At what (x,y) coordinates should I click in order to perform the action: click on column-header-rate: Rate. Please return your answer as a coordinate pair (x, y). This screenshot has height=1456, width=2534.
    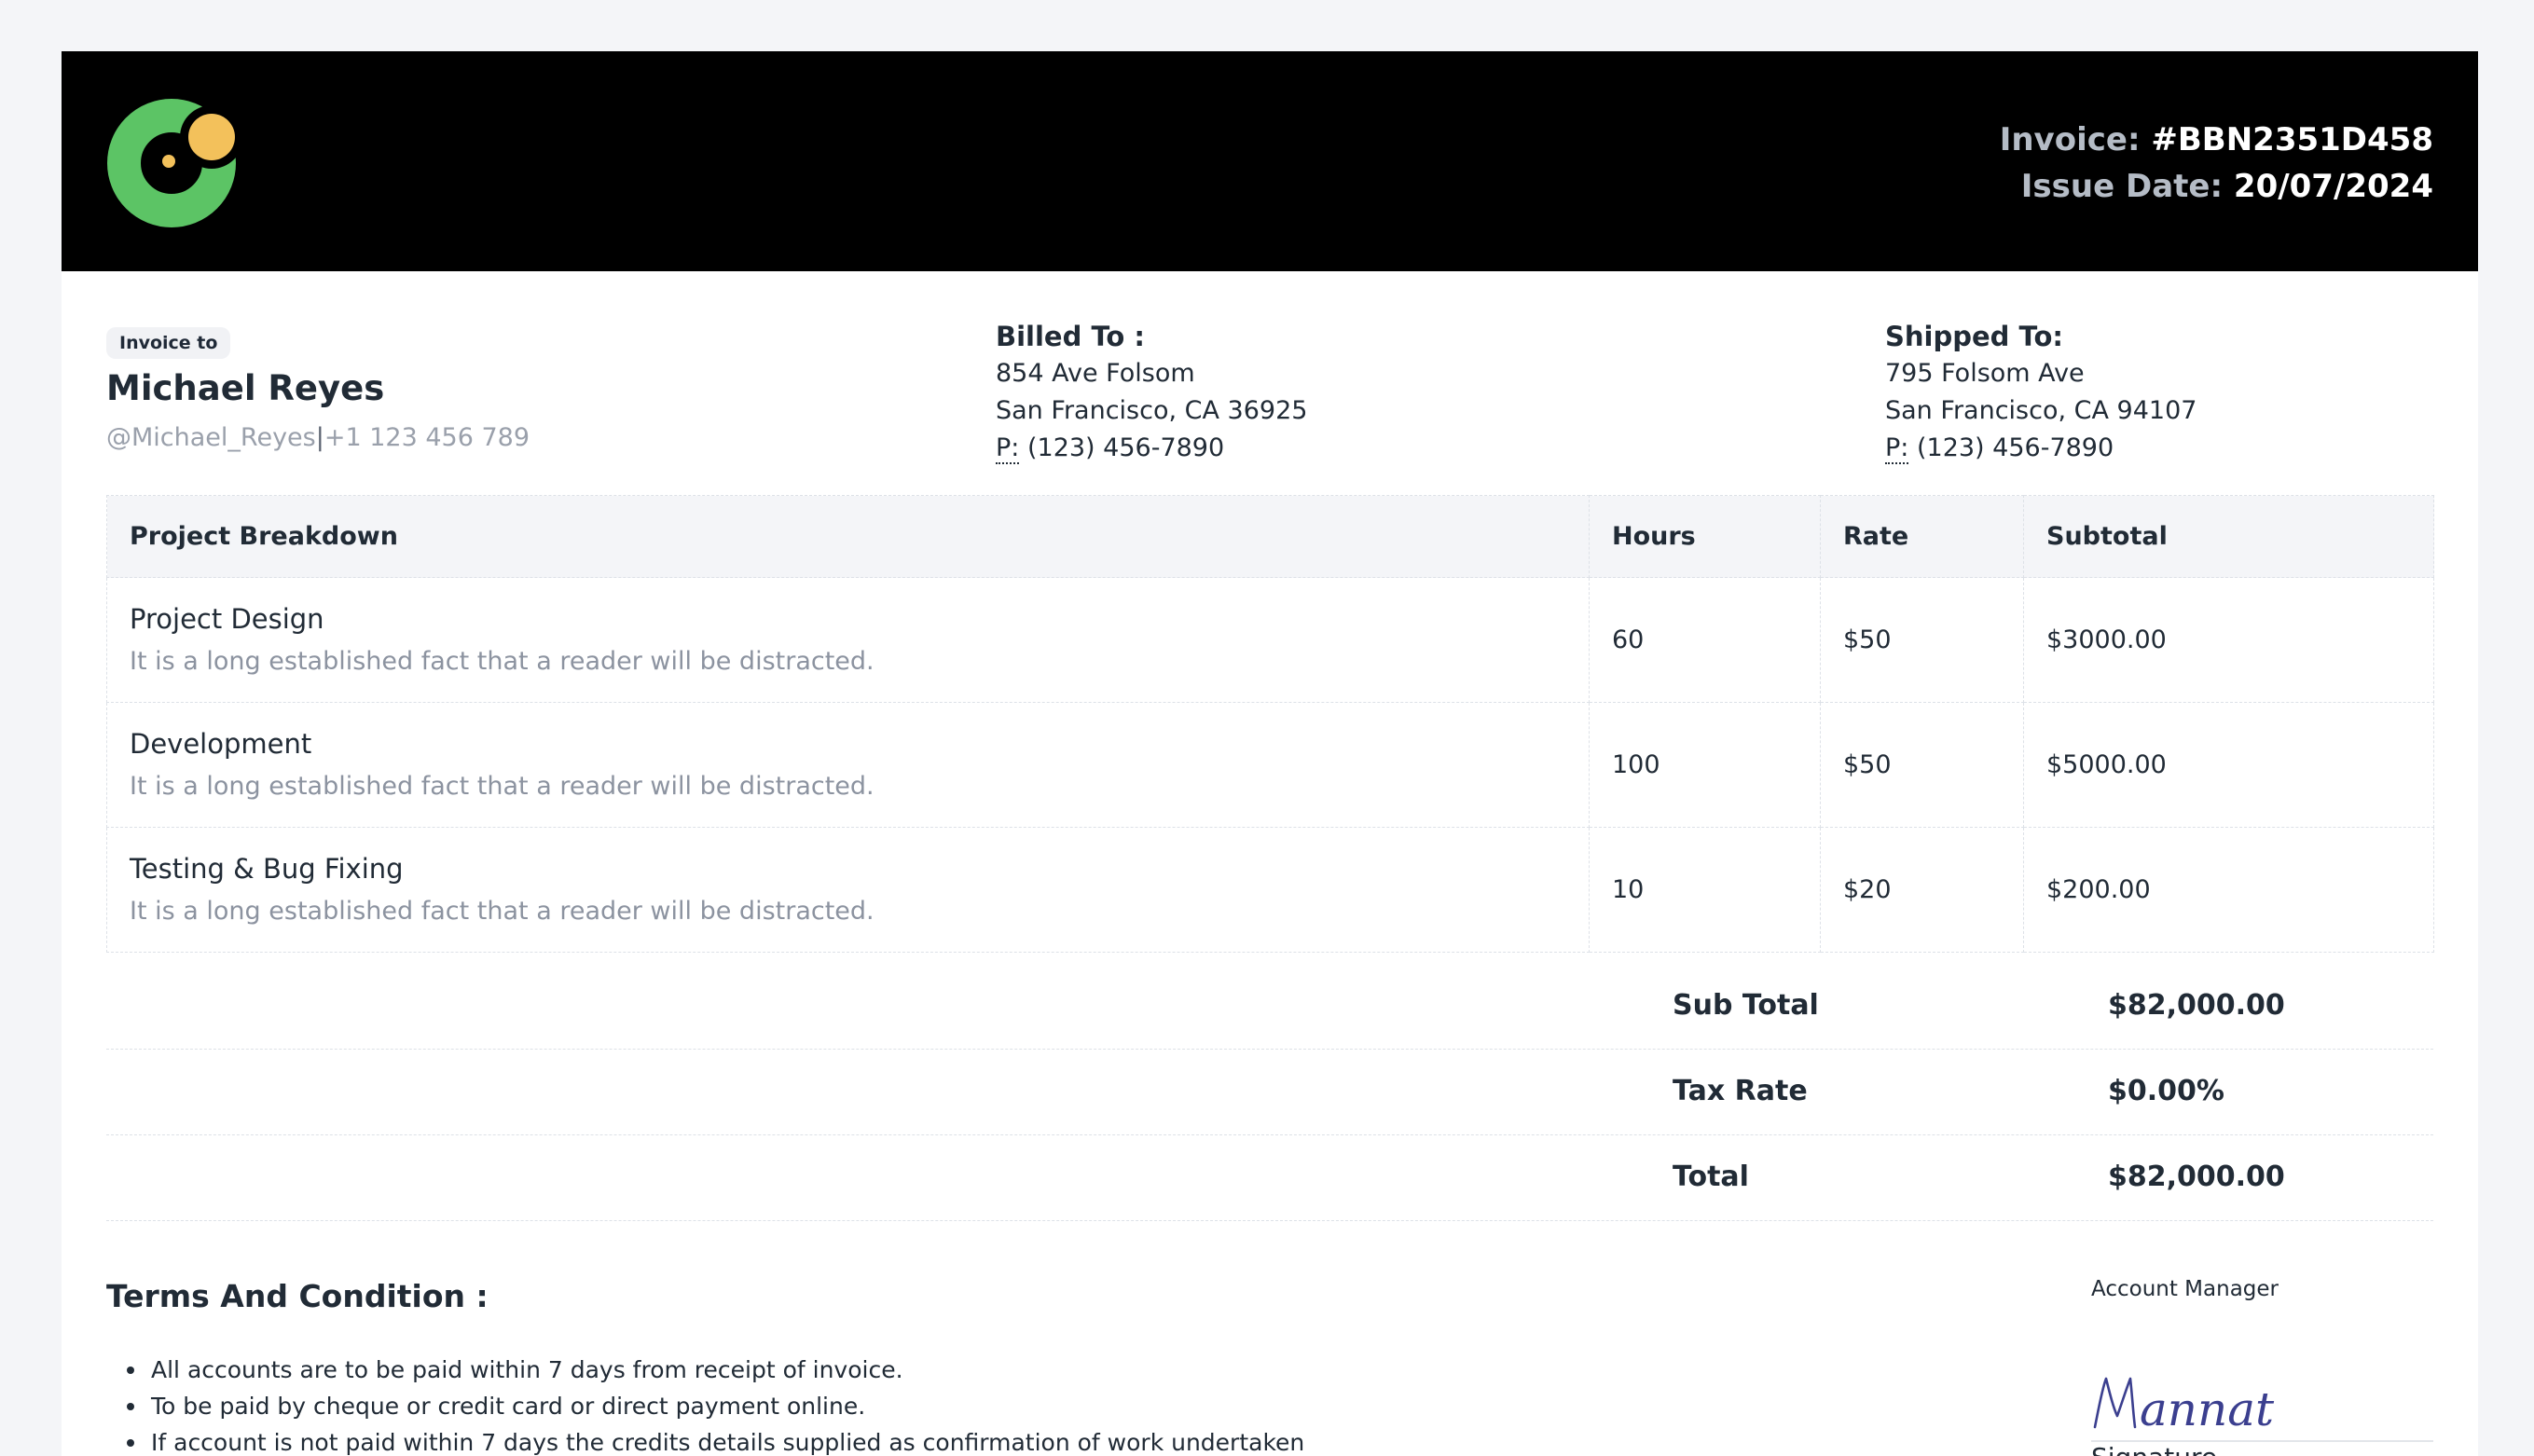
    Looking at the image, I should click on (1922, 536).